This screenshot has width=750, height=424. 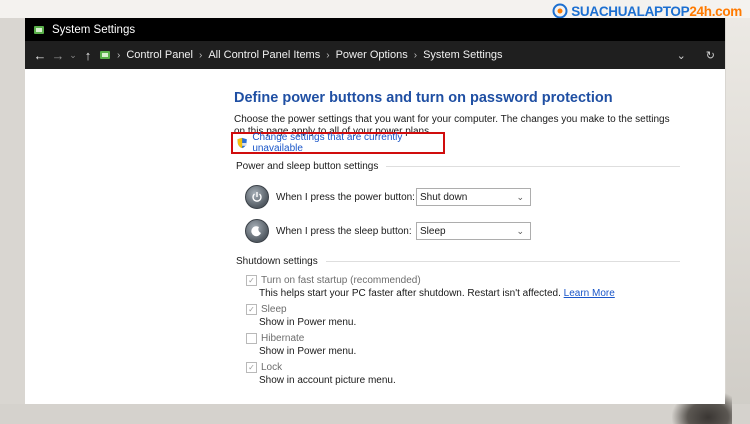 What do you see at coordinates (681, 55) in the screenshot?
I see `address-dropdown-chevron-icon: ⌄` at bounding box center [681, 55].